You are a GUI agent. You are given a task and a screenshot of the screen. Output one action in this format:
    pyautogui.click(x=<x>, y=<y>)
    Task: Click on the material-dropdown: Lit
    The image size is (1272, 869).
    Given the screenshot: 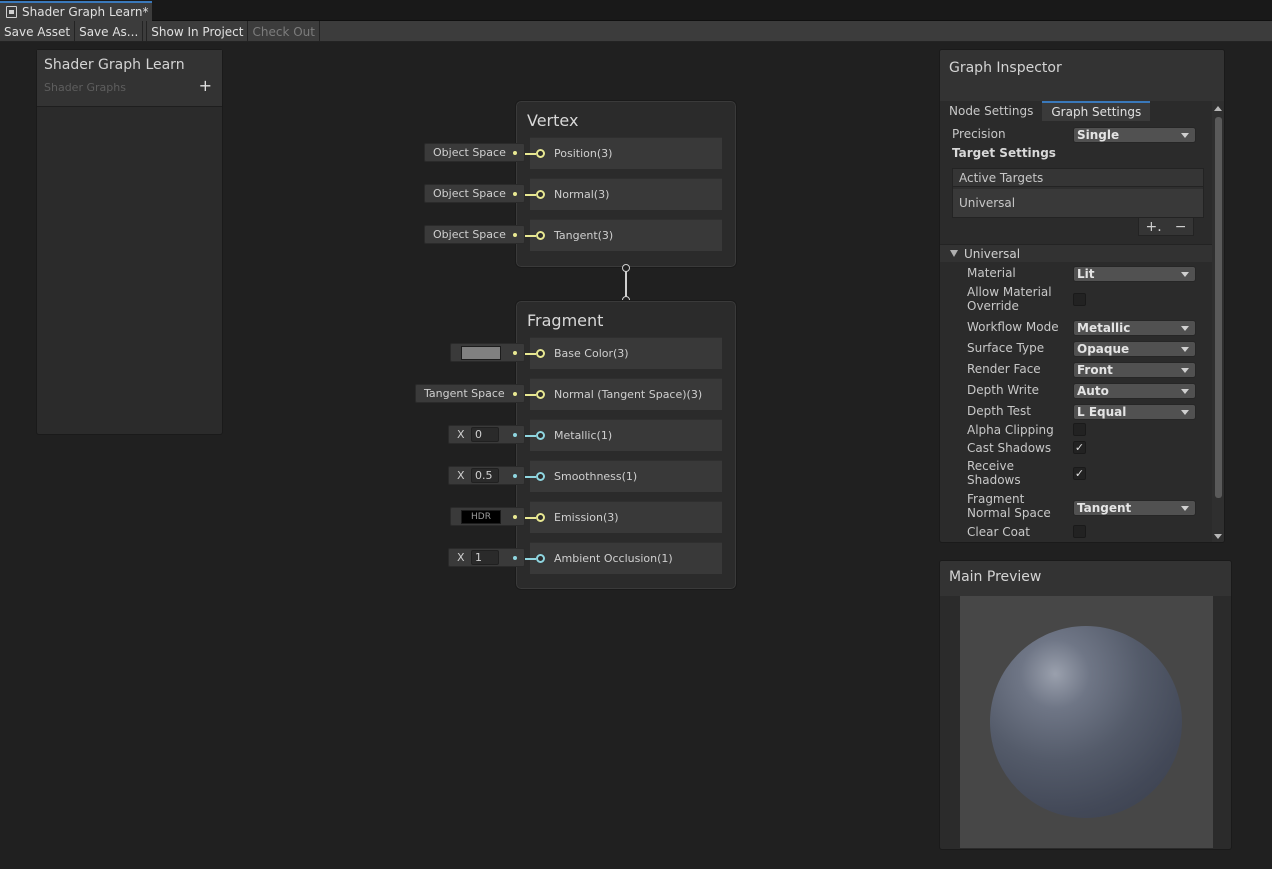 What is the action you would take?
    pyautogui.click(x=1134, y=274)
    